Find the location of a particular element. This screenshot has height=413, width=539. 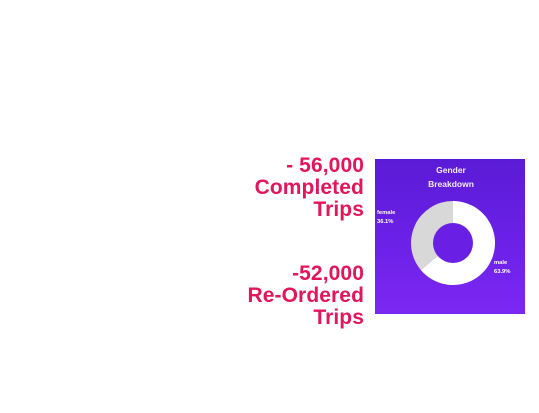

reordered-trips-stat: -52,000 Re-Ordered Trips is located at coordinates (305, 296).